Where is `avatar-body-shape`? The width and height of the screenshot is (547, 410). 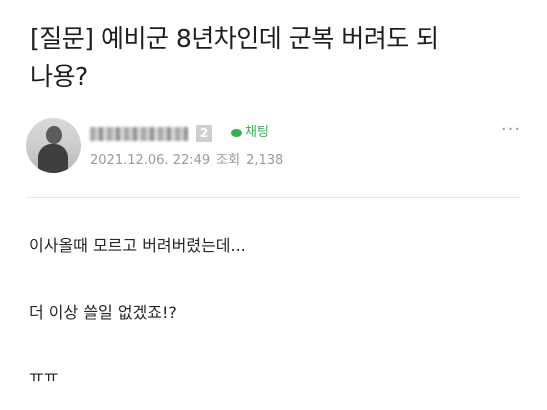
avatar-body-shape is located at coordinates (53, 158).